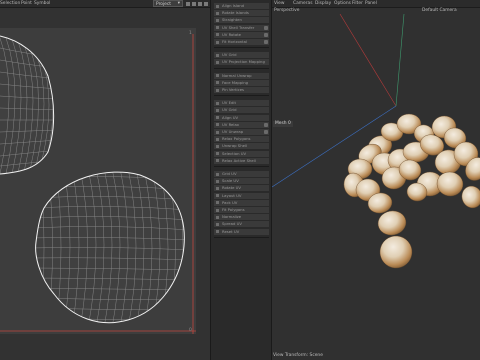 Image resolution: width=480 pixels, height=360 pixels. What do you see at coordinates (232, 20) in the screenshot?
I see `tool-row-label: Straighten` at bounding box center [232, 20].